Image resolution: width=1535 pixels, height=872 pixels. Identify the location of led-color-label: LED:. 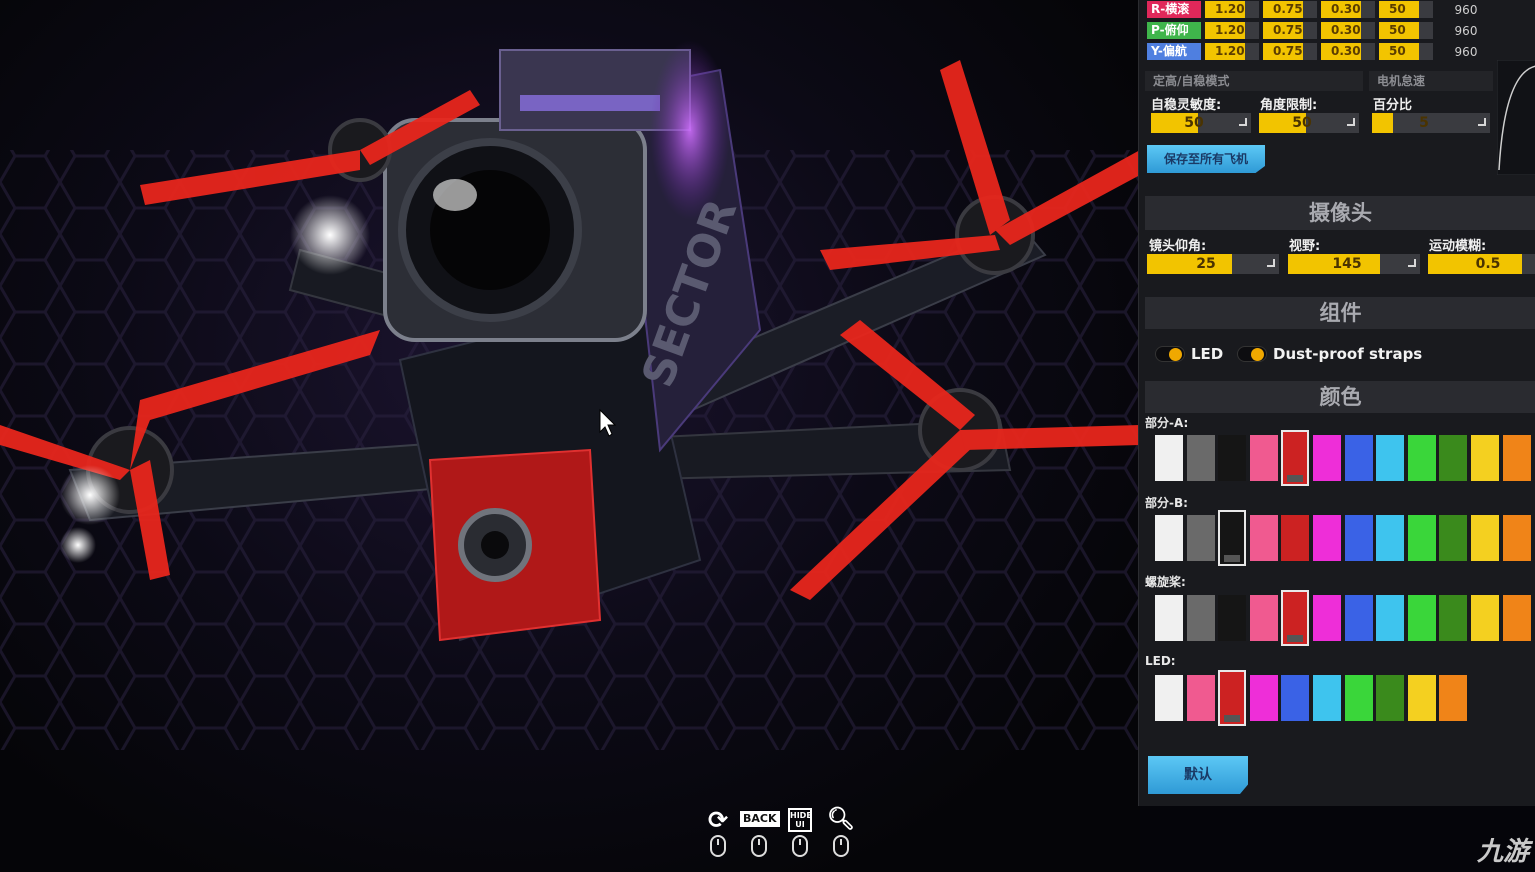
(1160, 661).